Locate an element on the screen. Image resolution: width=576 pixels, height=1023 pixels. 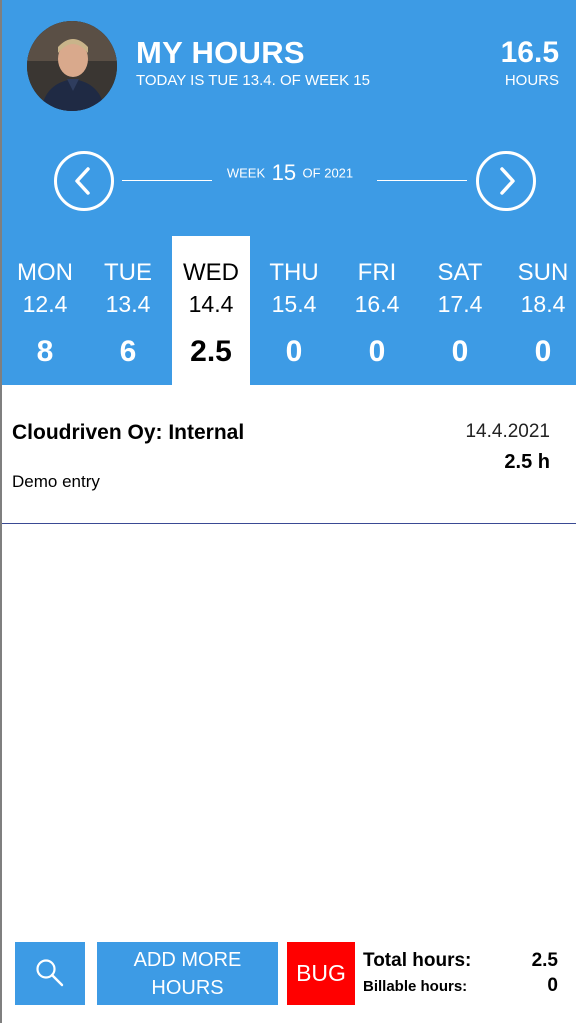
week-label: WEEK 15 OF 2021 is located at coordinates (290, 177).